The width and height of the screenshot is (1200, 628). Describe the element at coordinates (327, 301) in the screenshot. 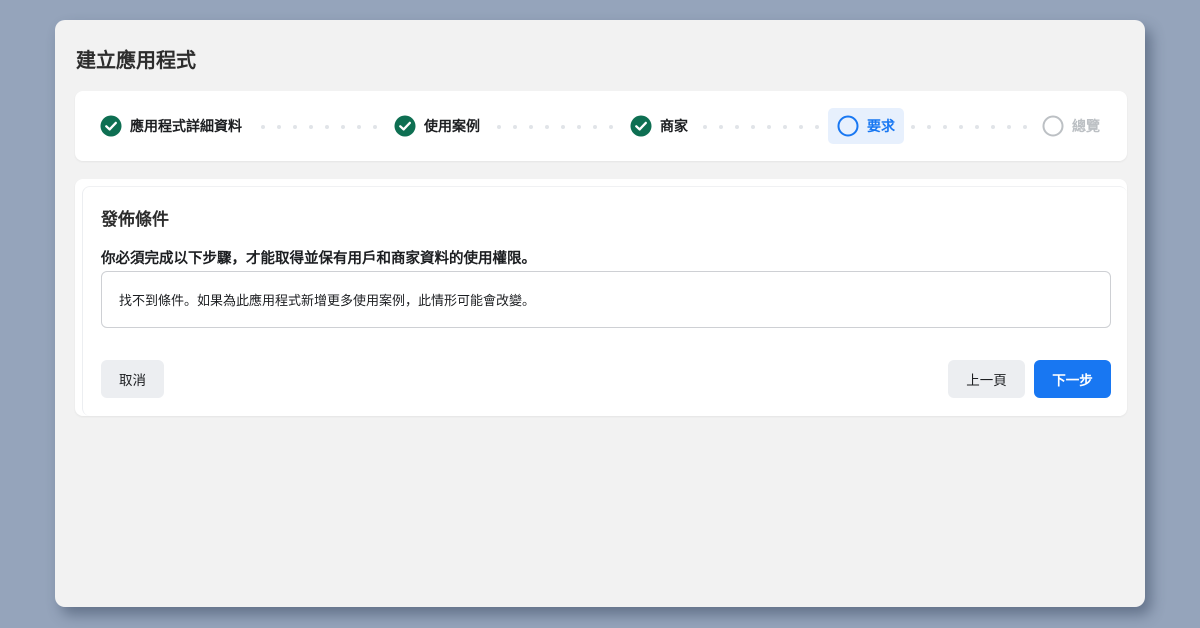

I see `notice-text: 找不到條件。如果為此應用程式新增更多使用案例，此情形可能會改變。` at that location.